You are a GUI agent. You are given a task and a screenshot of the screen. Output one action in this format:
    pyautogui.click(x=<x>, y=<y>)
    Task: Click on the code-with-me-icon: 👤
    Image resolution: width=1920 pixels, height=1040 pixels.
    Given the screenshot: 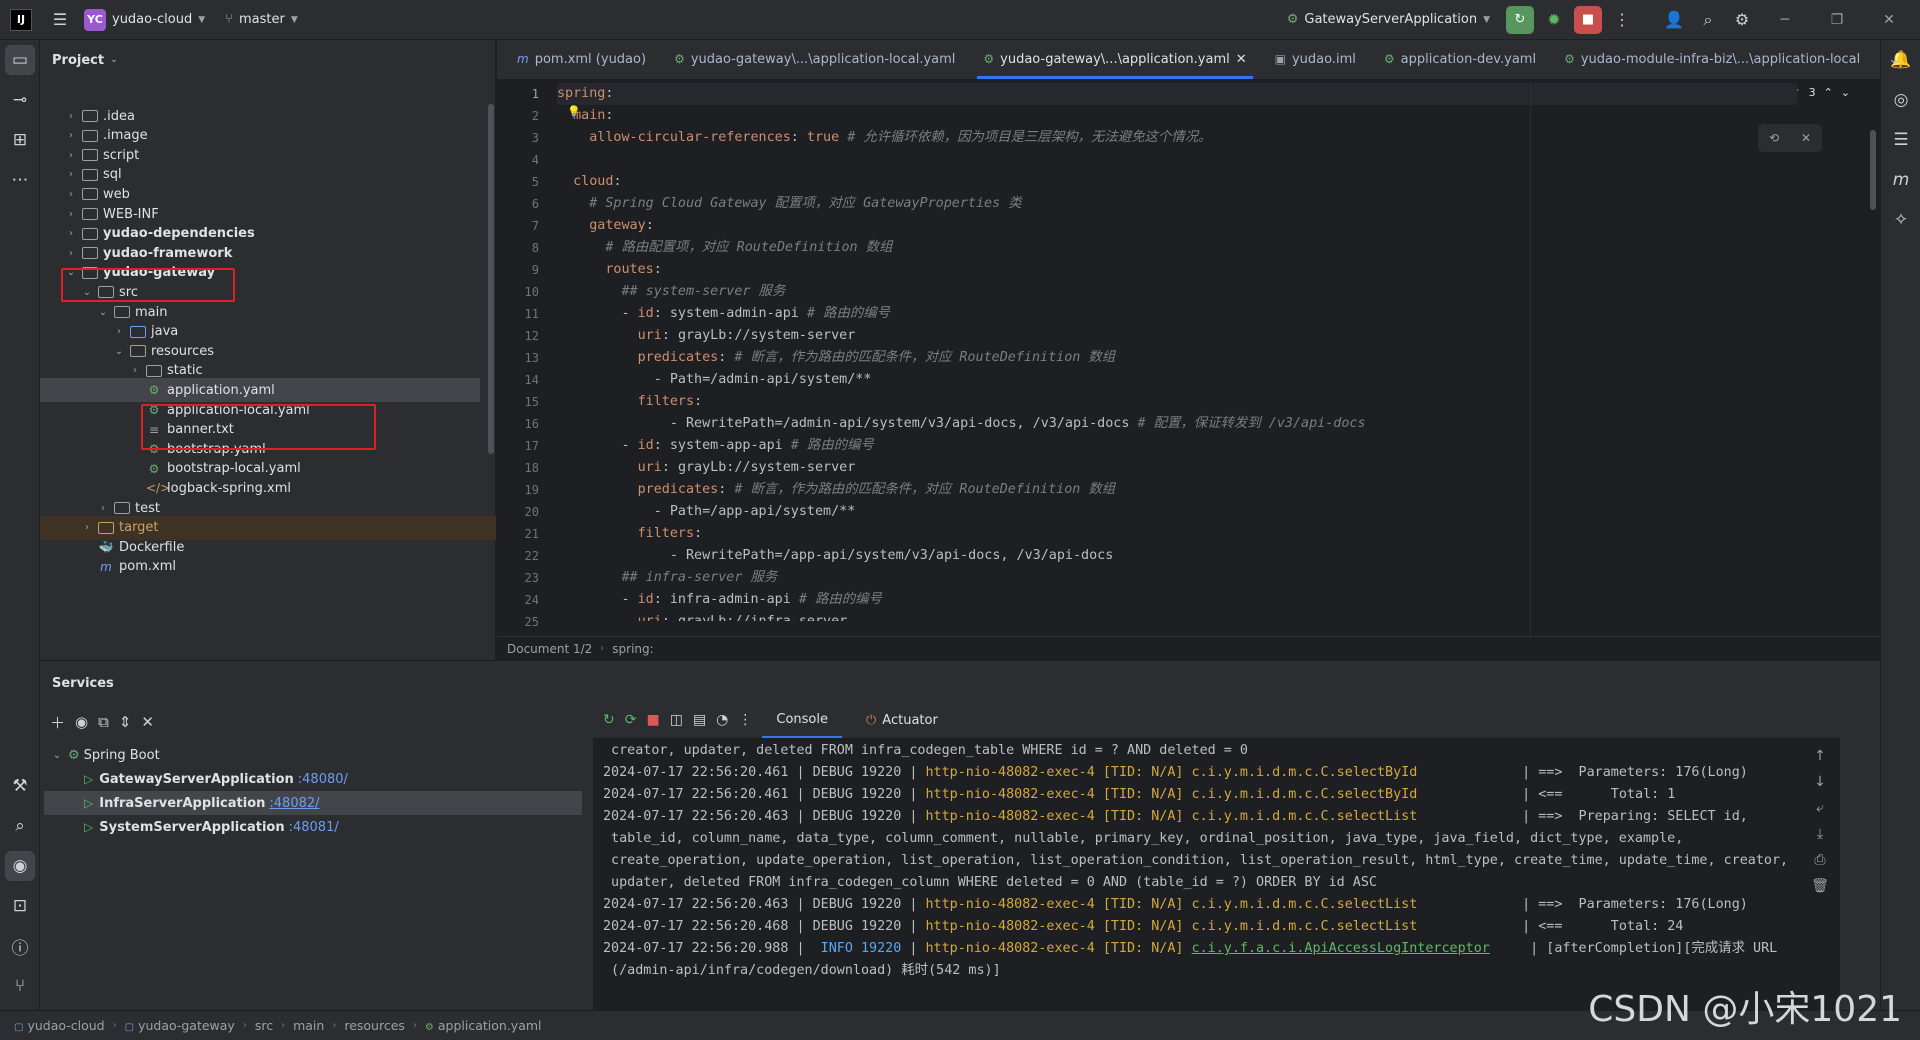 What is the action you would take?
    pyautogui.click(x=1674, y=20)
    